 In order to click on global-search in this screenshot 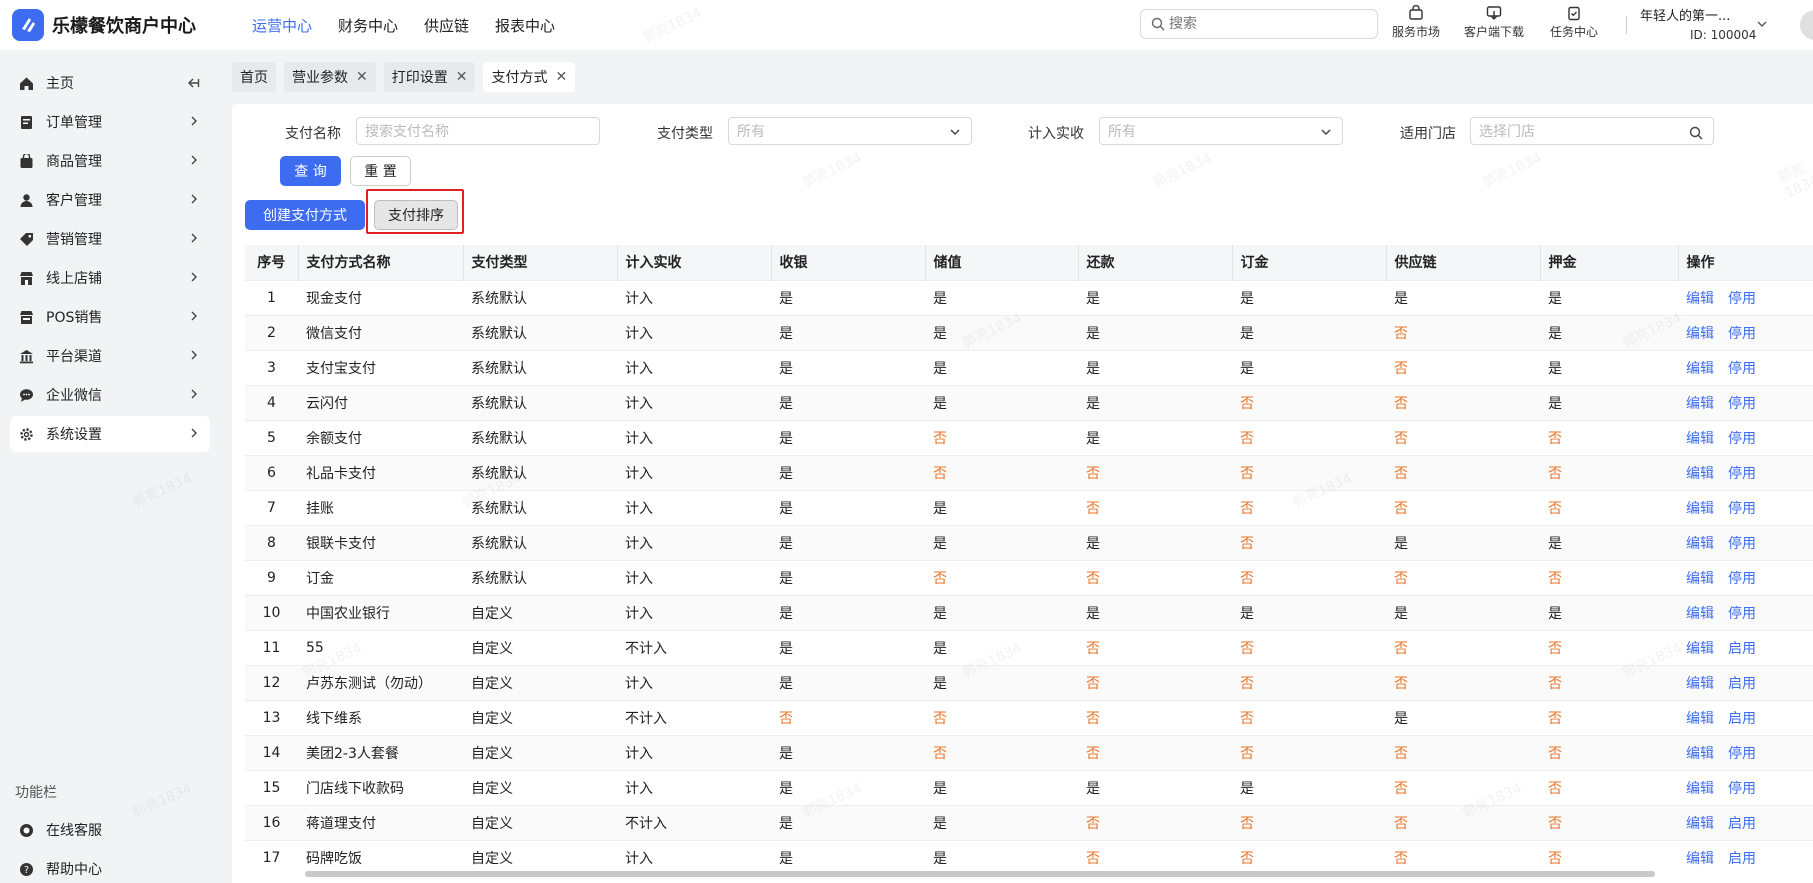, I will do `click(1259, 24)`.